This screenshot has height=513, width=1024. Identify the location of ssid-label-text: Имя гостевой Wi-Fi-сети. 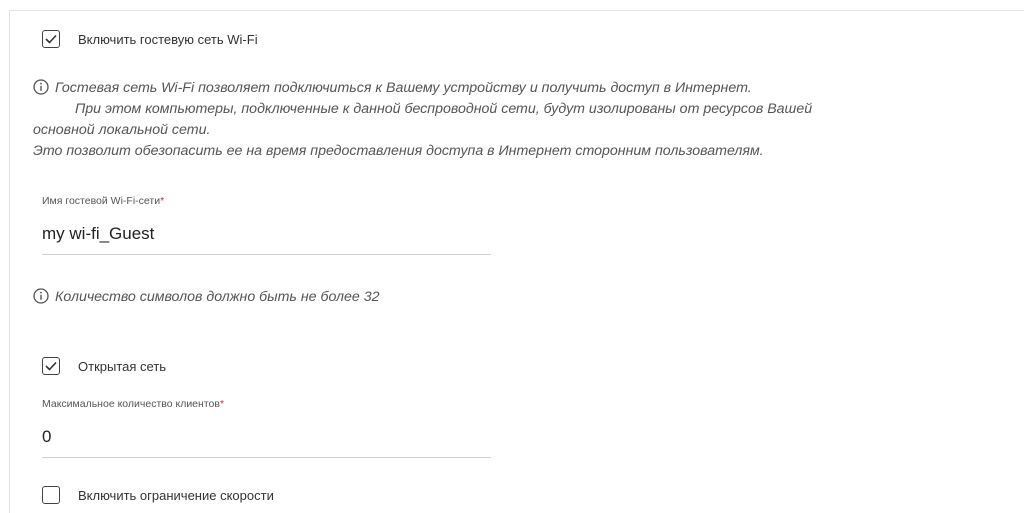
(101, 201).